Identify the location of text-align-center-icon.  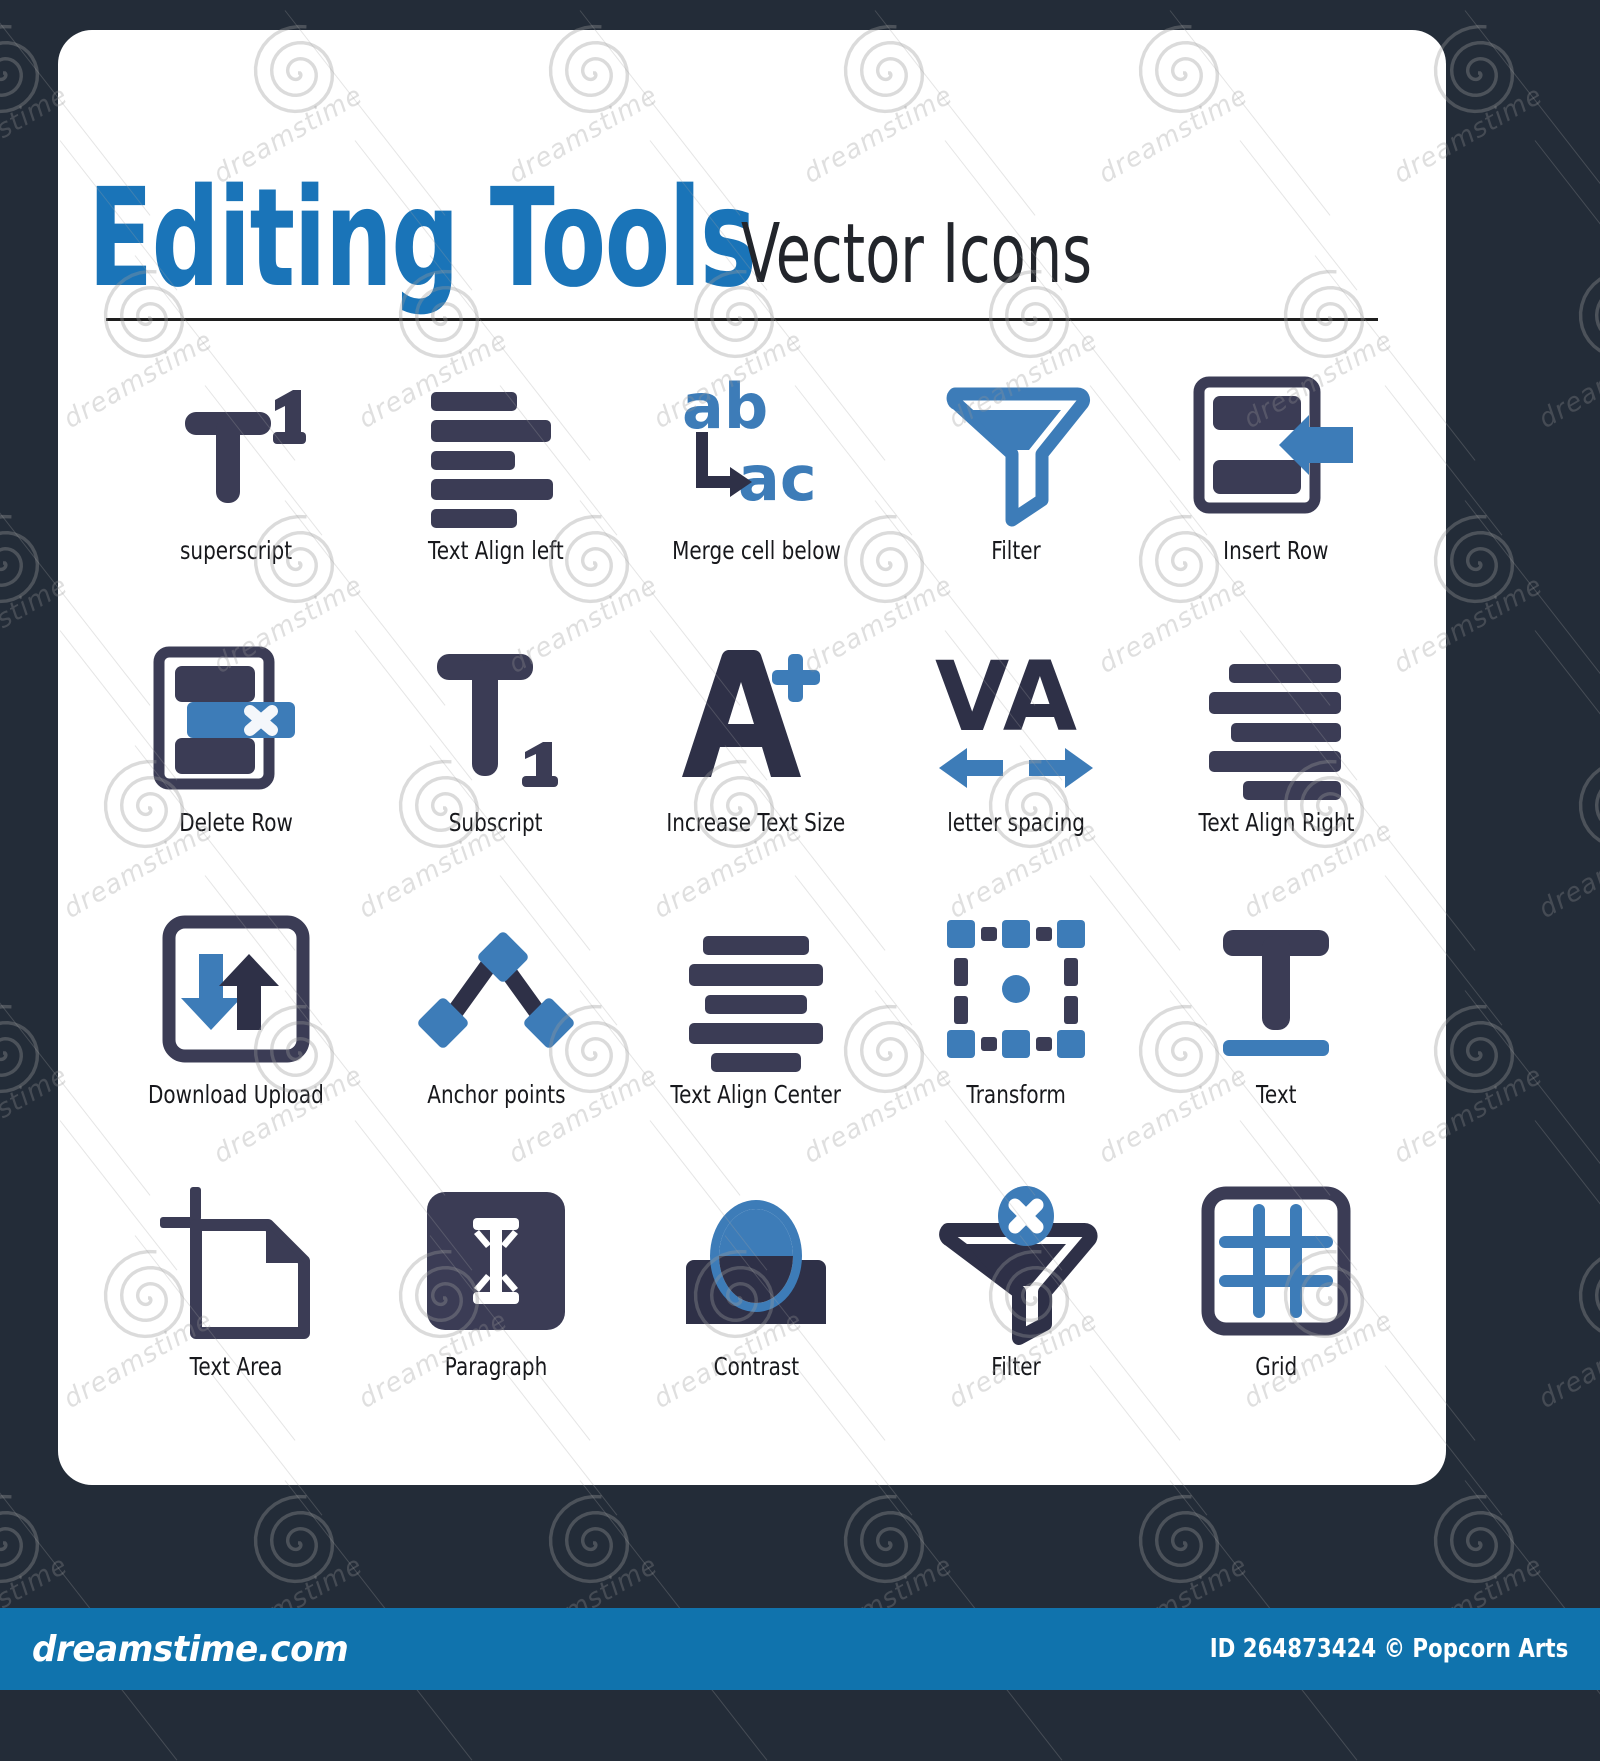
(756, 989).